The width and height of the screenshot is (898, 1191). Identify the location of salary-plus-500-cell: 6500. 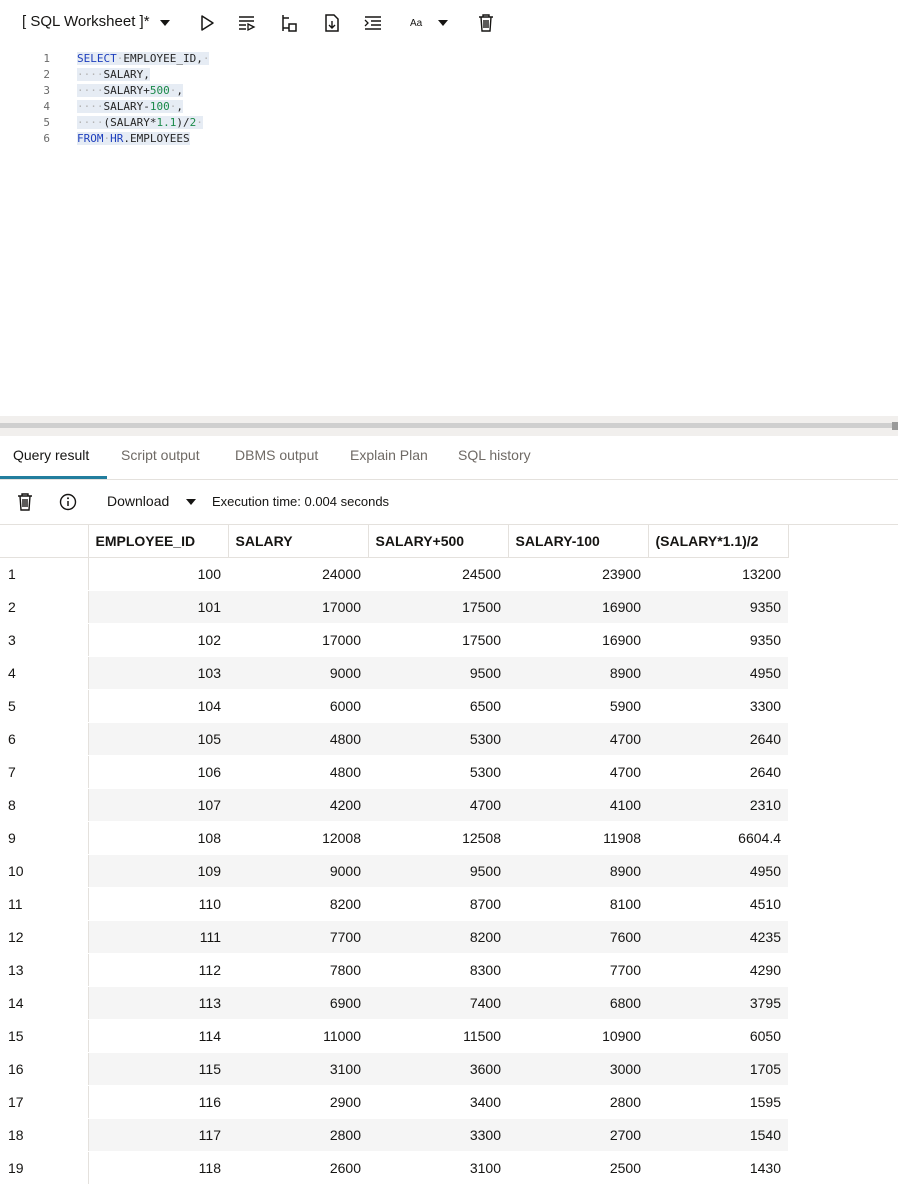
(438, 706).